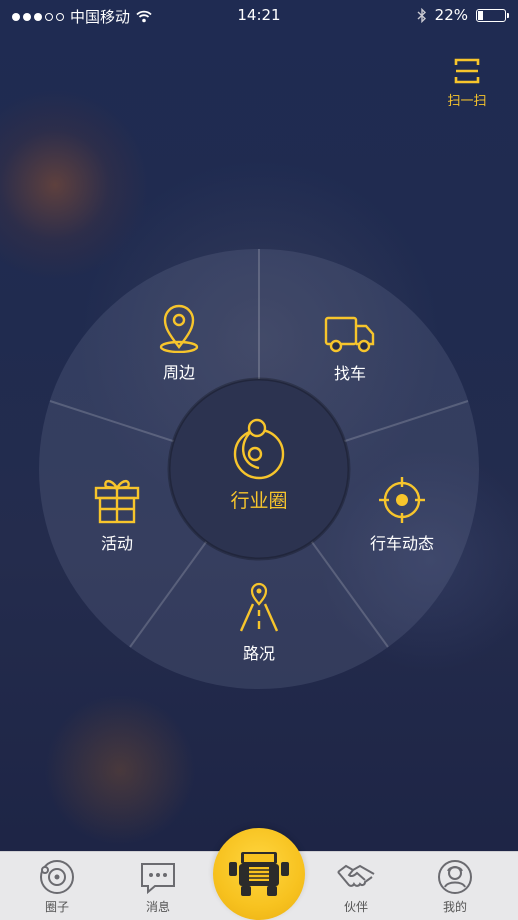 The height and width of the screenshot is (920, 518). What do you see at coordinates (467, 71) in the screenshot?
I see `scan-icon` at bounding box center [467, 71].